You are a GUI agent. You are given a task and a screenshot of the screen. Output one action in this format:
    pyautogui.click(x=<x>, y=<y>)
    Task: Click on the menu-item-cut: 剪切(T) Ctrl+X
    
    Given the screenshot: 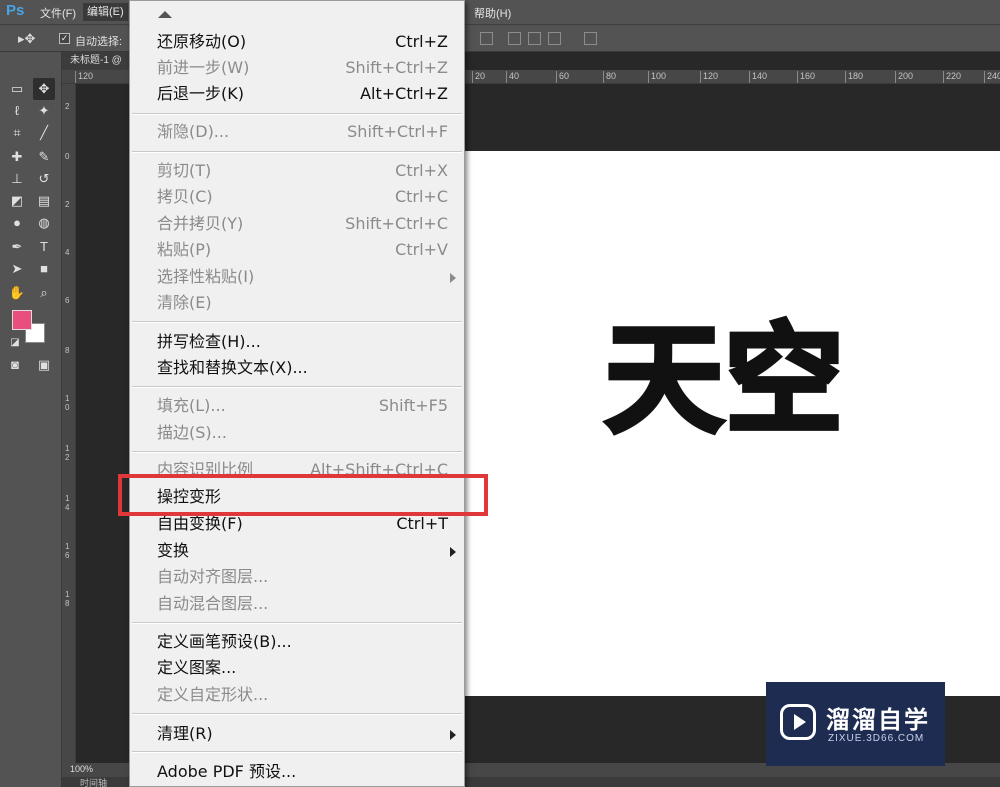 What is the action you would take?
    pyautogui.click(x=302, y=171)
    